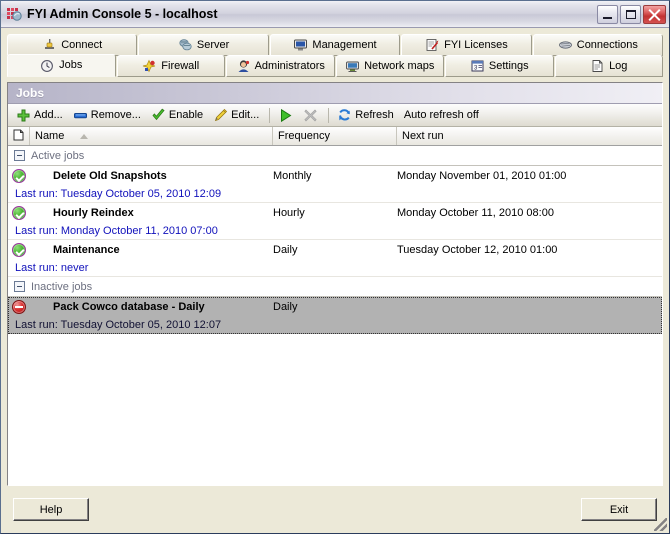 The width and height of the screenshot is (670, 534). I want to click on list-column-header: Name Frequency Next run, so click(335, 136).